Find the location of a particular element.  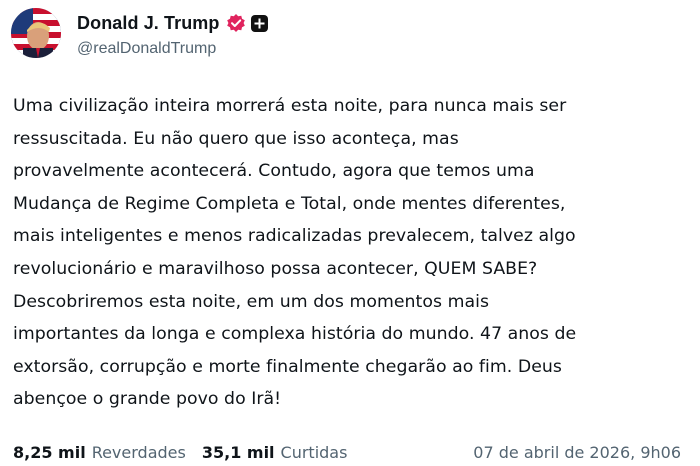

name-row: Donald J. Trump is located at coordinates (172, 23).